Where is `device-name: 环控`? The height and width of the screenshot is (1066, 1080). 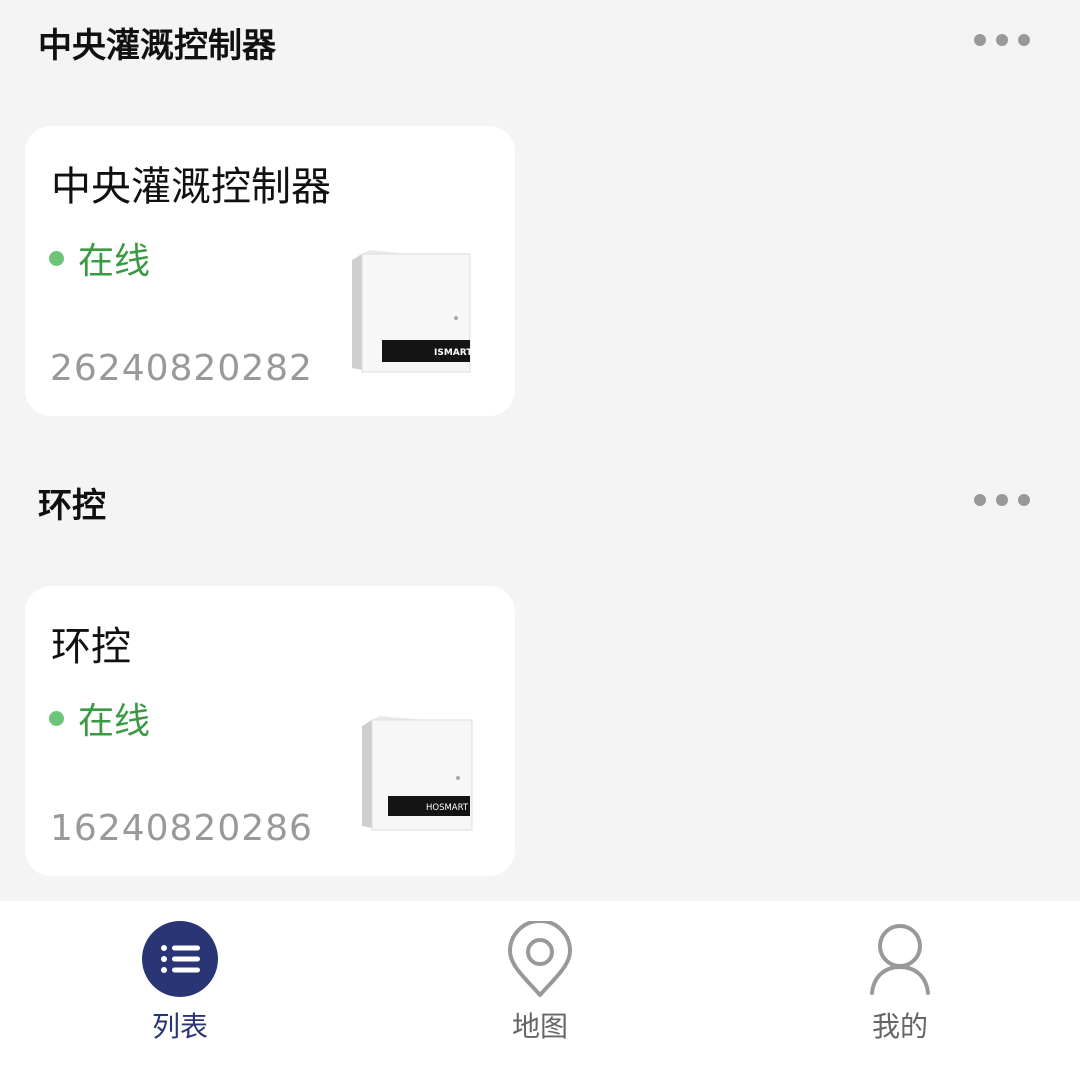 device-name: 环控 is located at coordinates (91, 647).